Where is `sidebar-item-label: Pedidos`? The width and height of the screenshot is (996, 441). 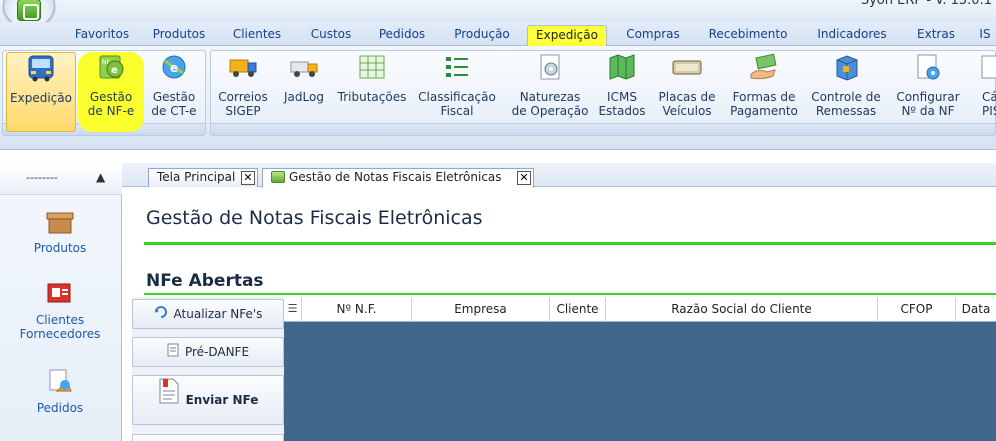 sidebar-item-label: Pedidos is located at coordinates (60, 408).